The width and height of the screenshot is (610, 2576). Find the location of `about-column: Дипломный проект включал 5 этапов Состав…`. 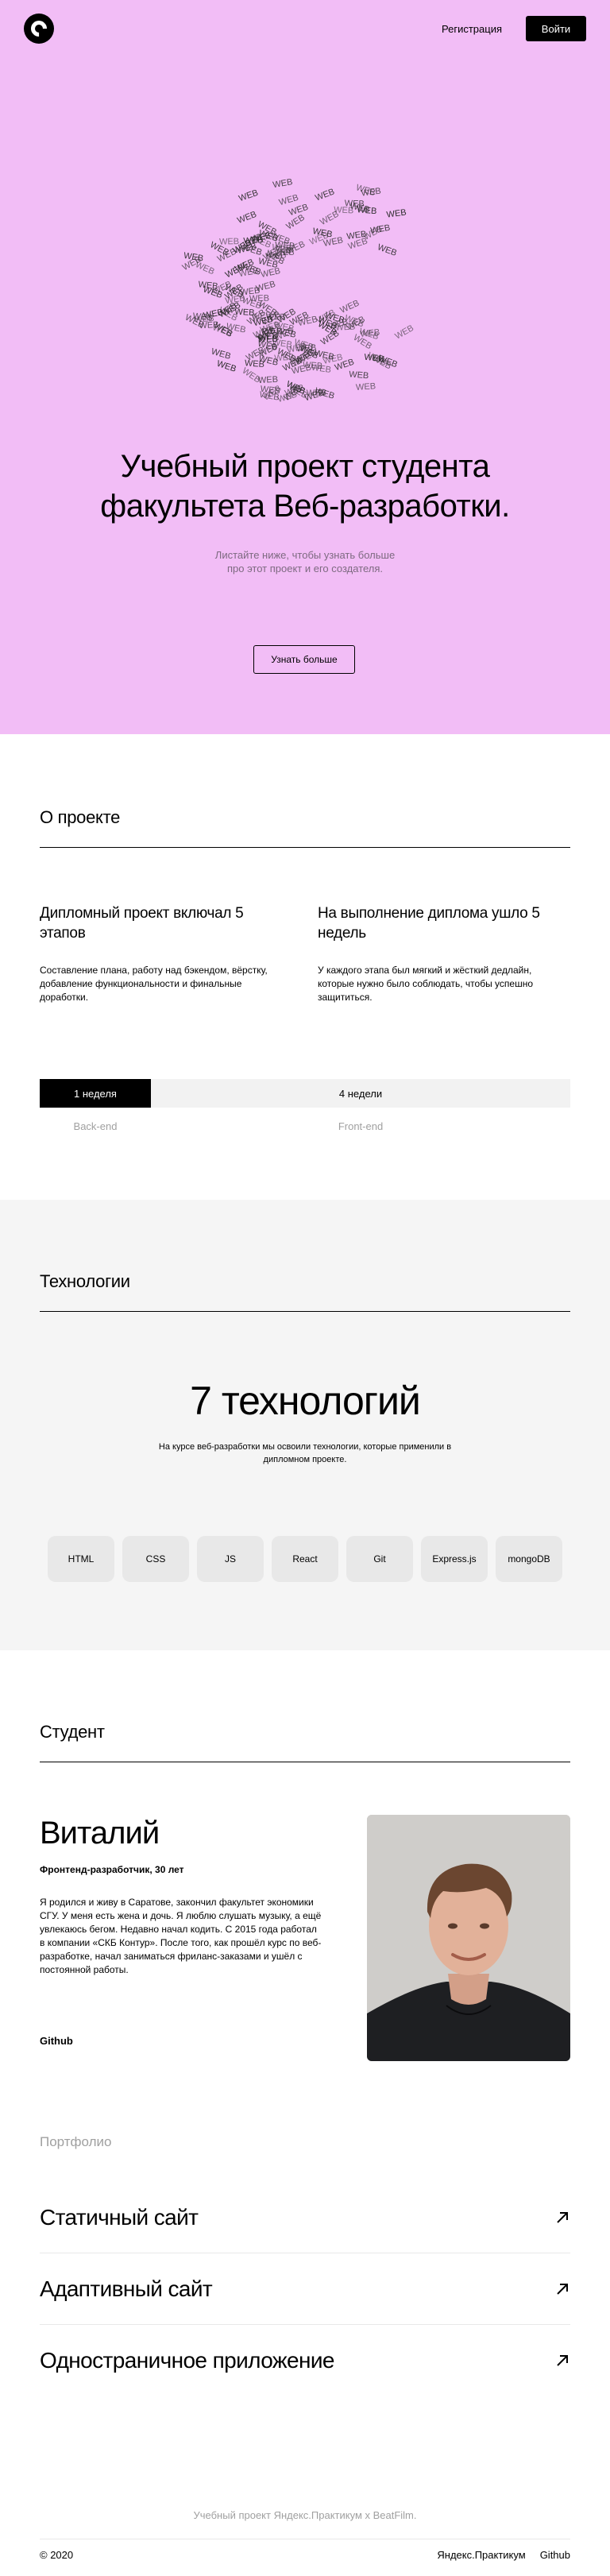

about-column: Дипломный проект включал 5 этапов Состав… is located at coordinates (166, 954).